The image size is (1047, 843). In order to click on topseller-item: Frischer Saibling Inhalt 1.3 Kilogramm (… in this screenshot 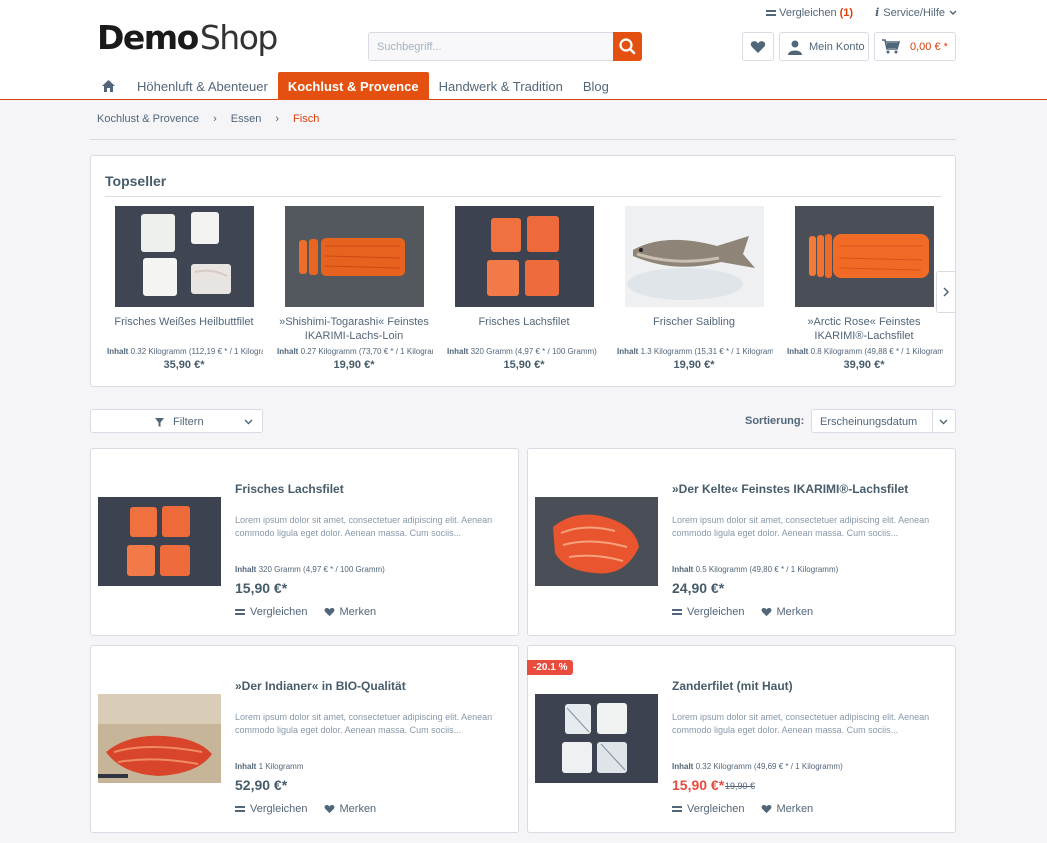, I will do `click(694, 288)`.